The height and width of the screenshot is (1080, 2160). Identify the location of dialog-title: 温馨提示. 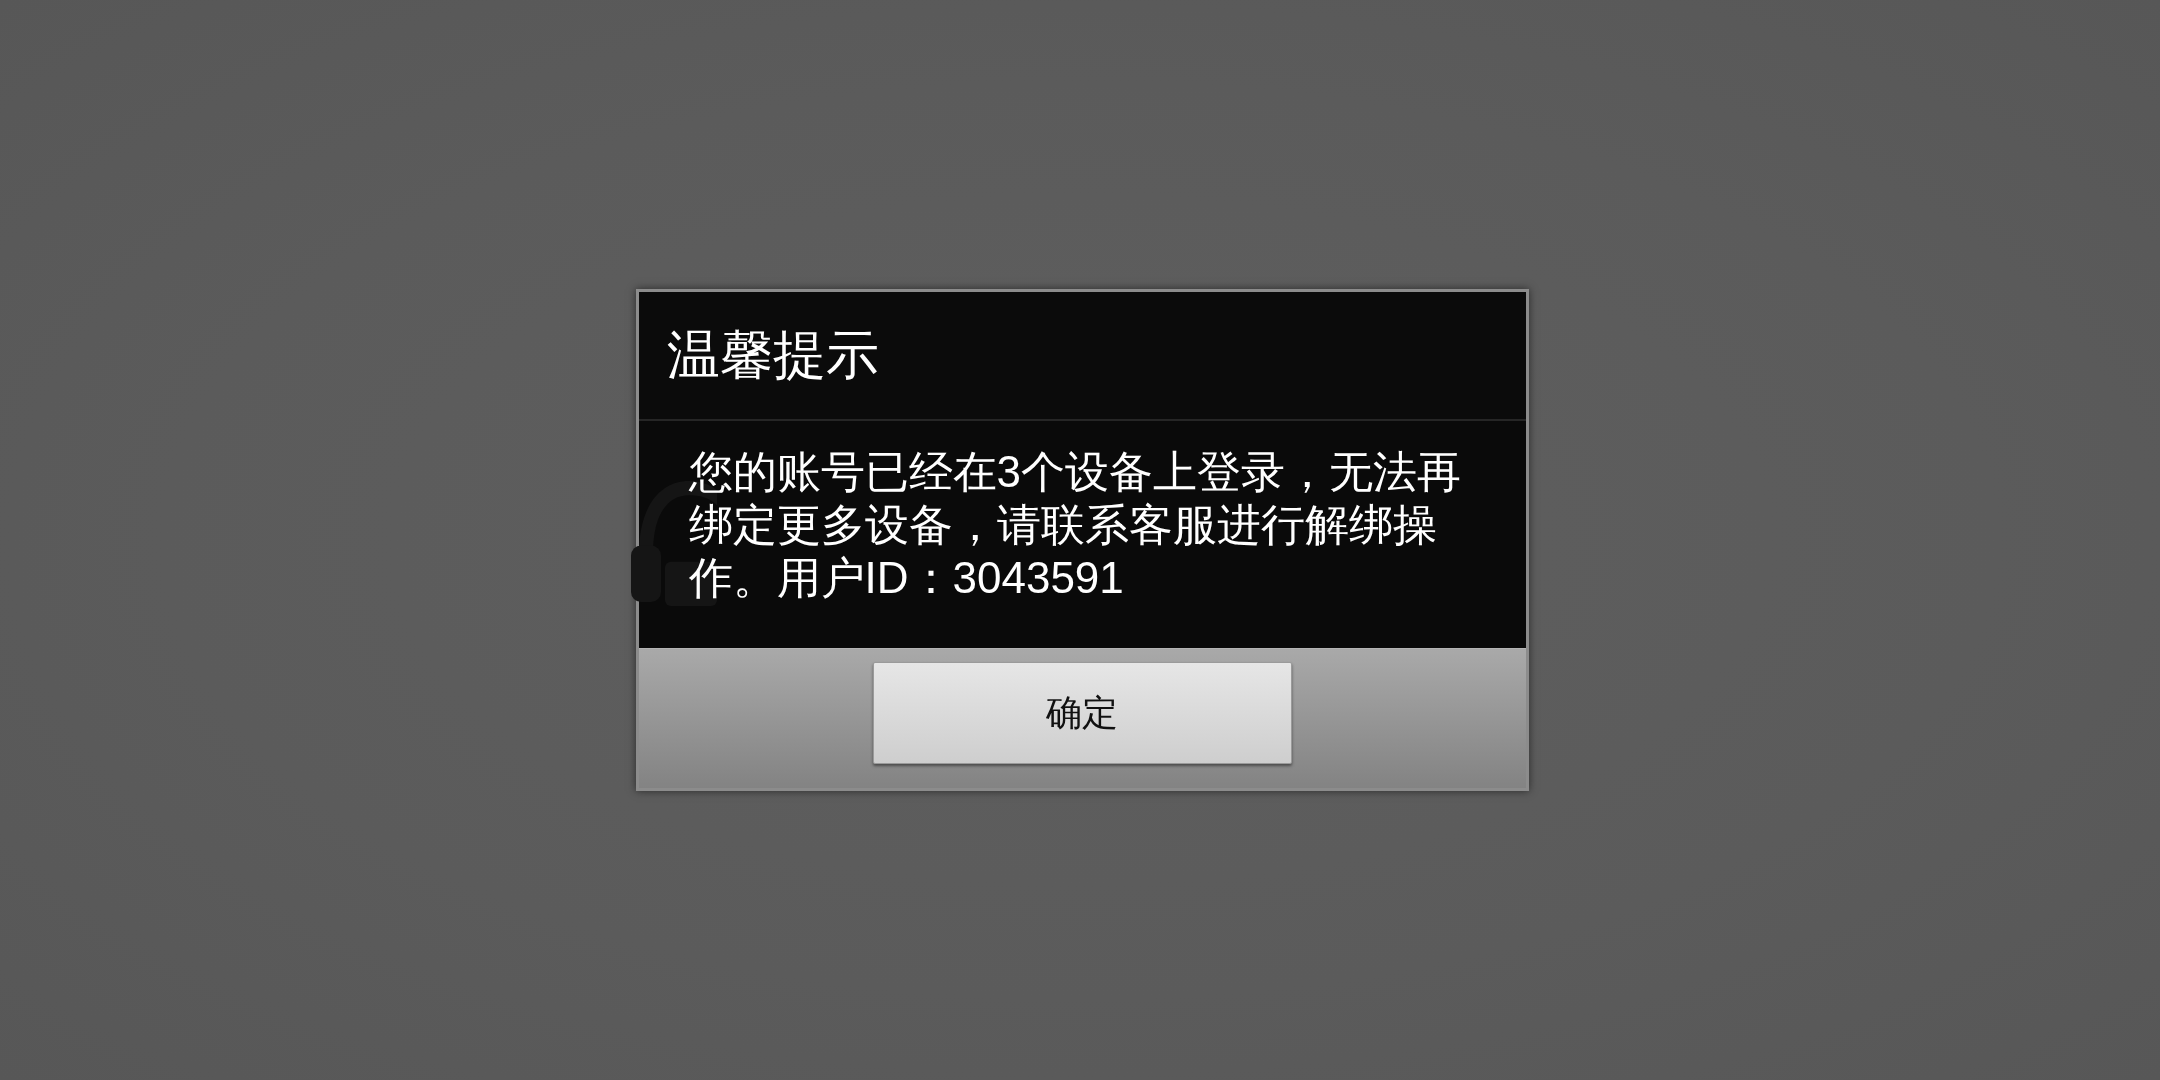
(772, 355).